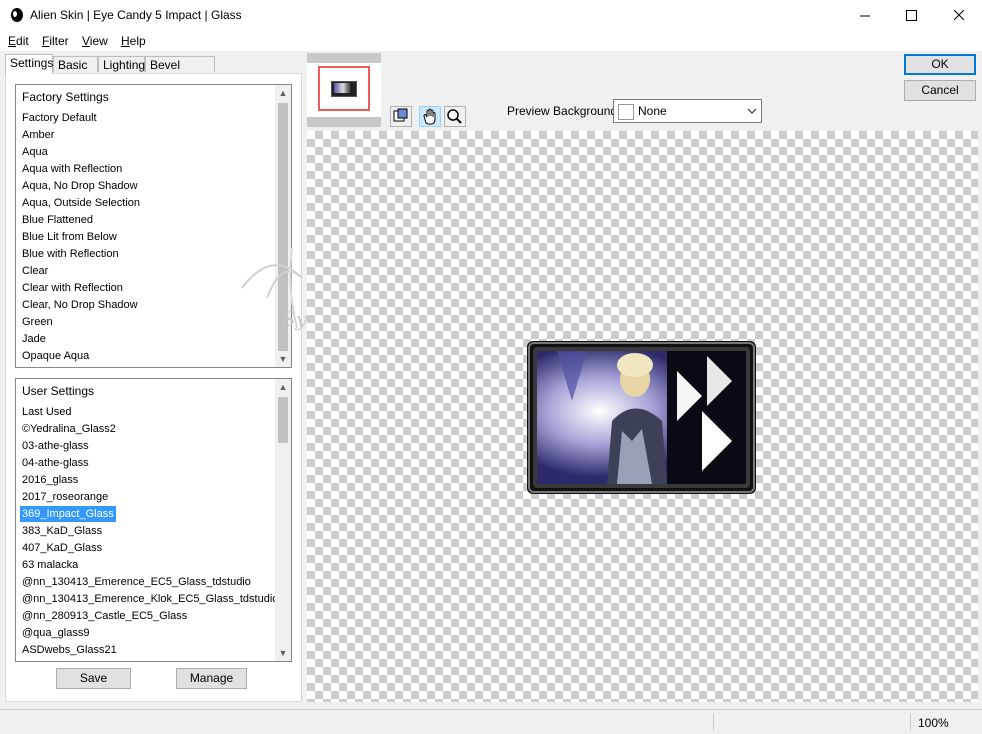 The height and width of the screenshot is (734, 982). I want to click on menu-help: Help, so click(133, 41).